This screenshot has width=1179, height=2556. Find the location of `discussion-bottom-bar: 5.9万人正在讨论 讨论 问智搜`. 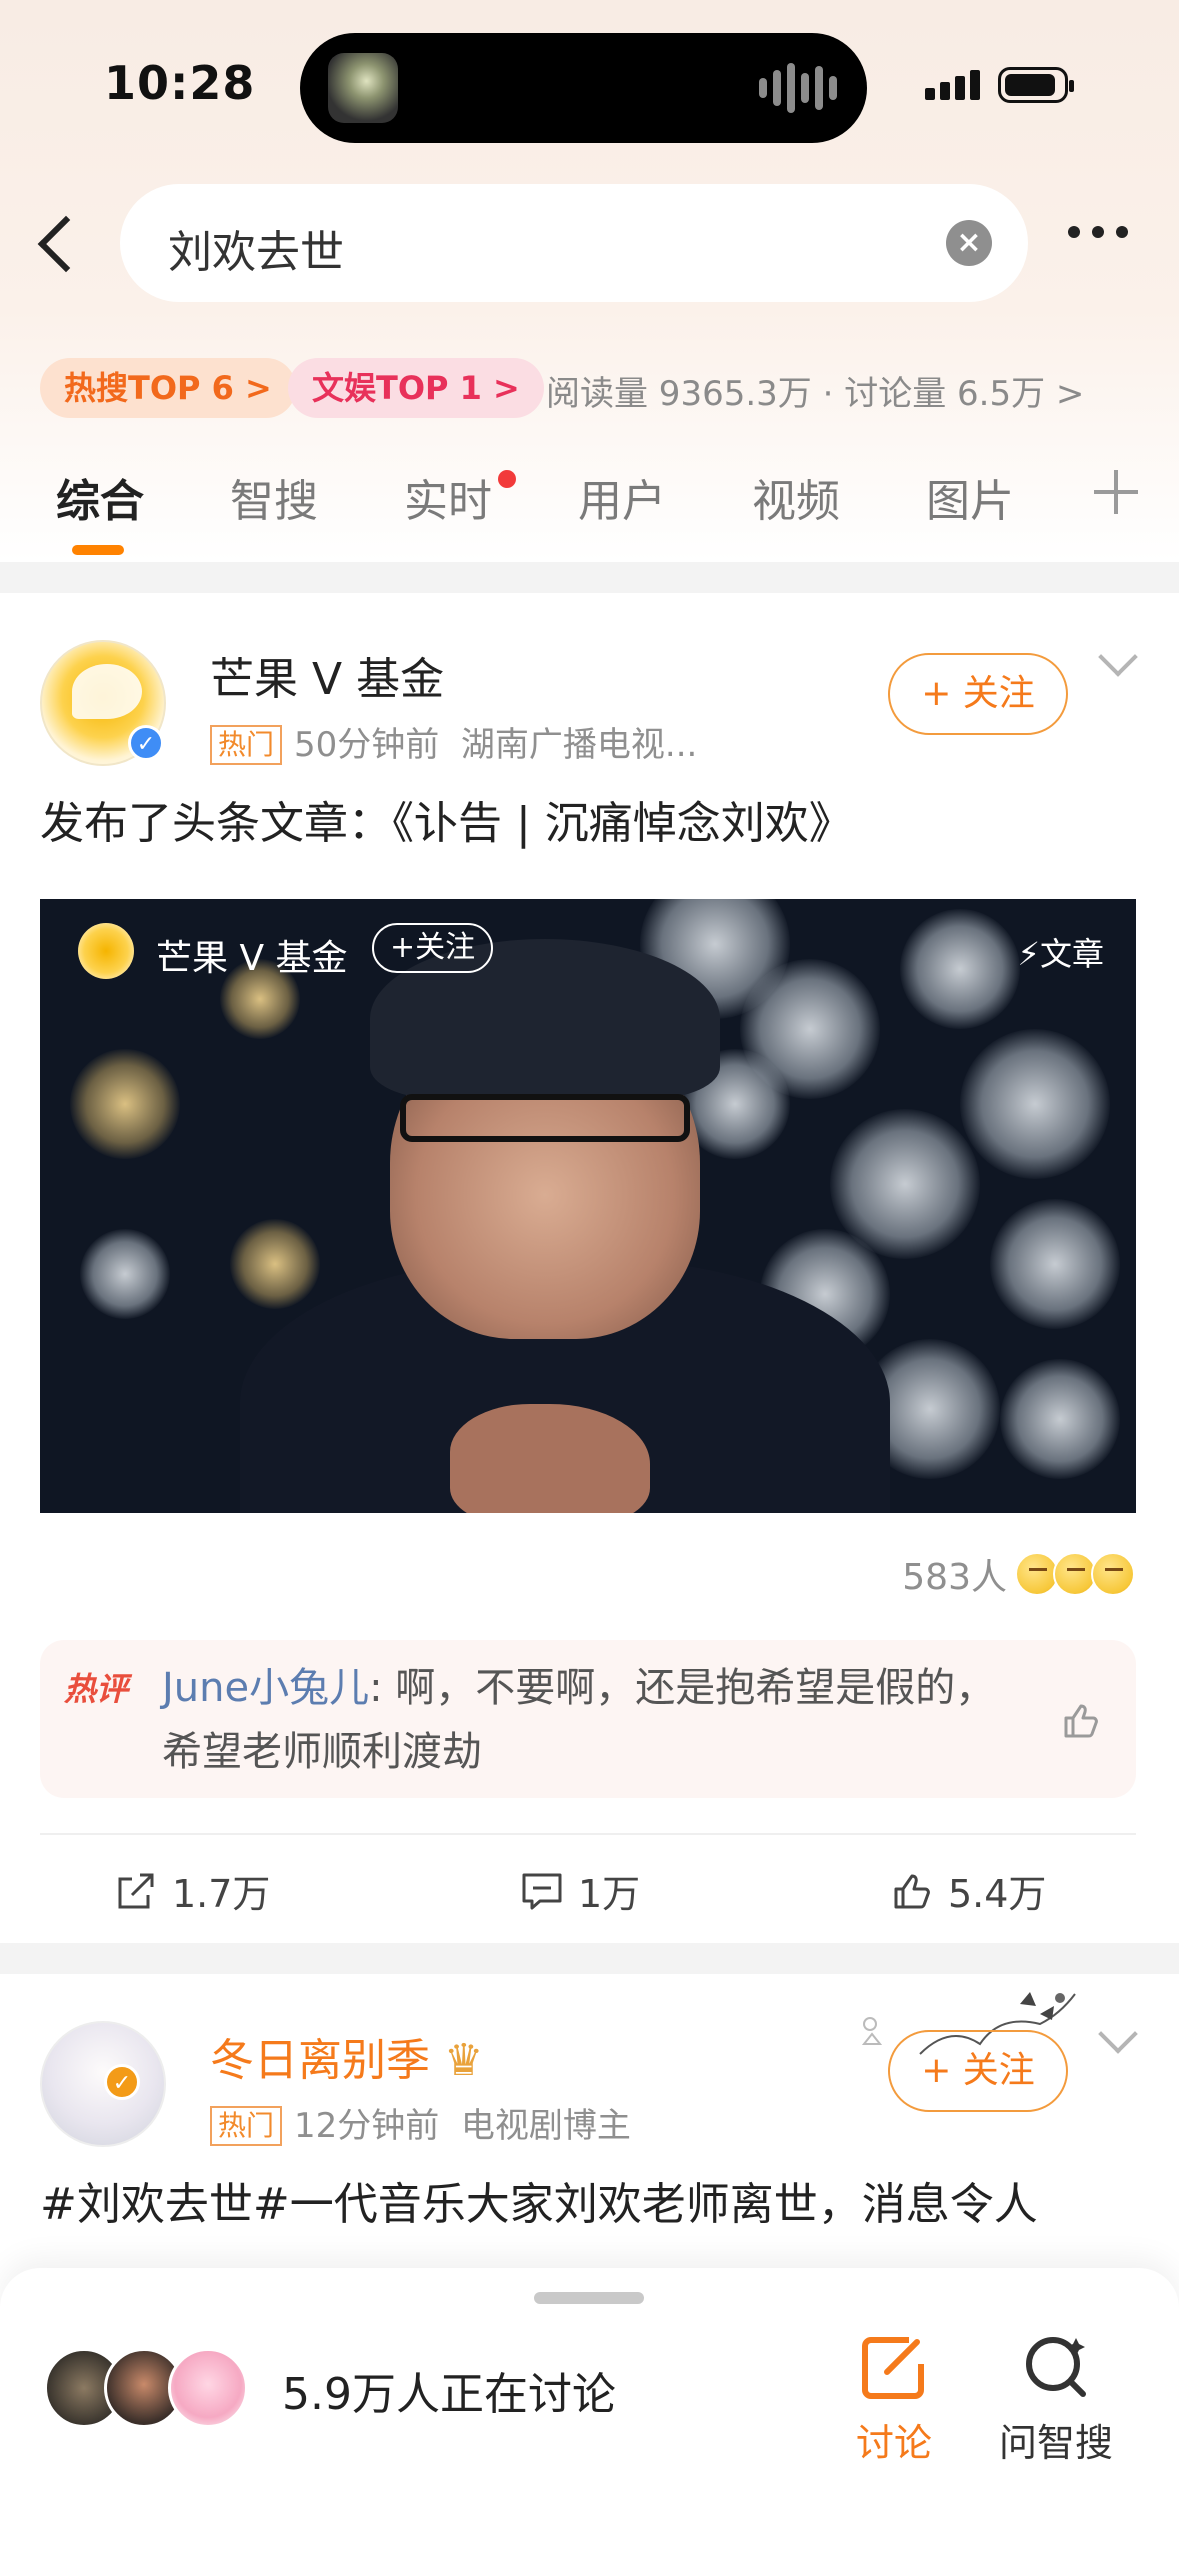

discussion-bottom-bar: 5.9万人正在讨论 讨论 问智搜 is located at coordinates (589, 2412).